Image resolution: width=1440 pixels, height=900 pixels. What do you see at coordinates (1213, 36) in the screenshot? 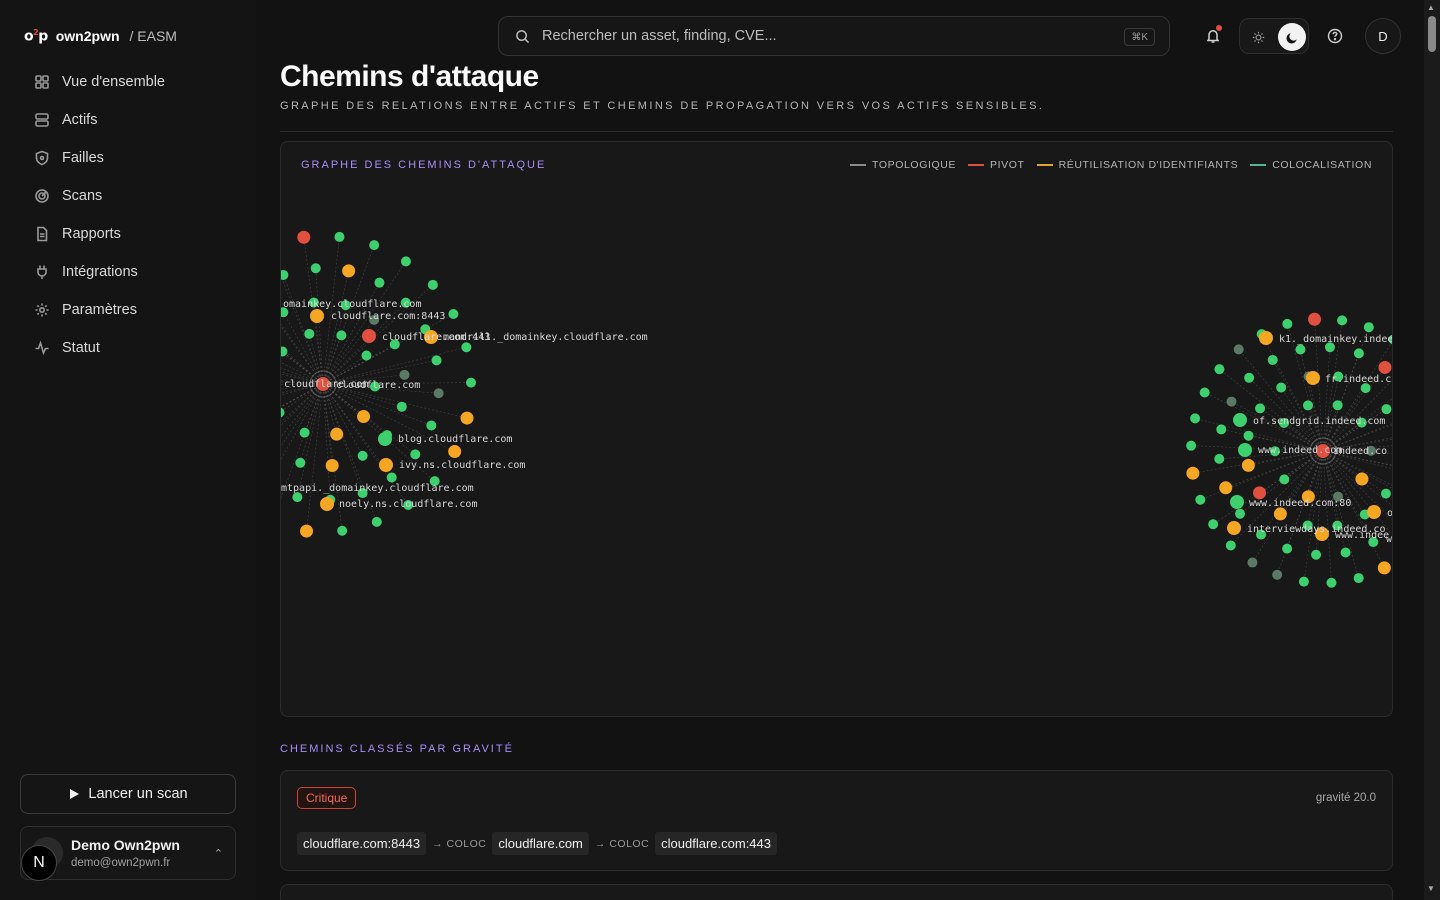
I see `notifications-button` at bounding box center [1213, 36].